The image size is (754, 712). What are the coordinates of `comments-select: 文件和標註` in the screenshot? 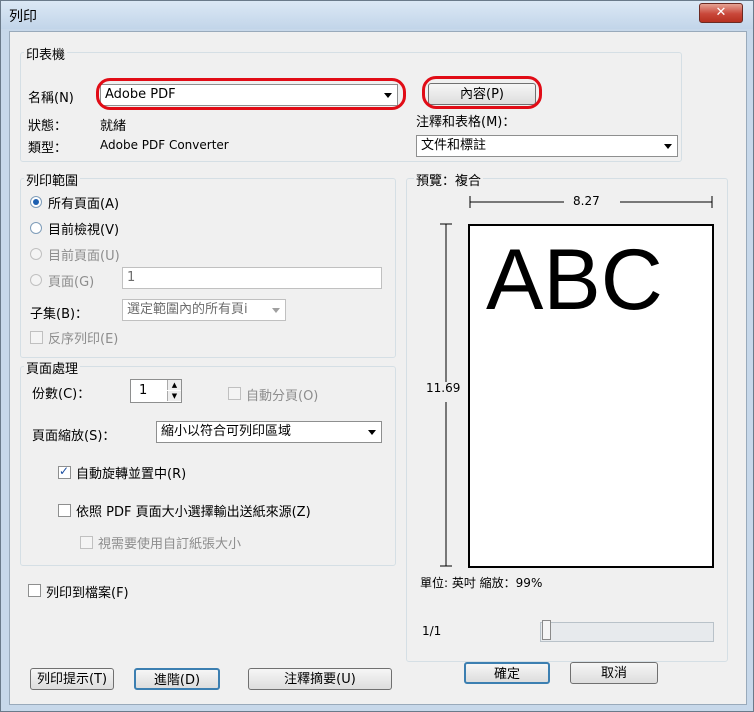 It's located at (547, 146).